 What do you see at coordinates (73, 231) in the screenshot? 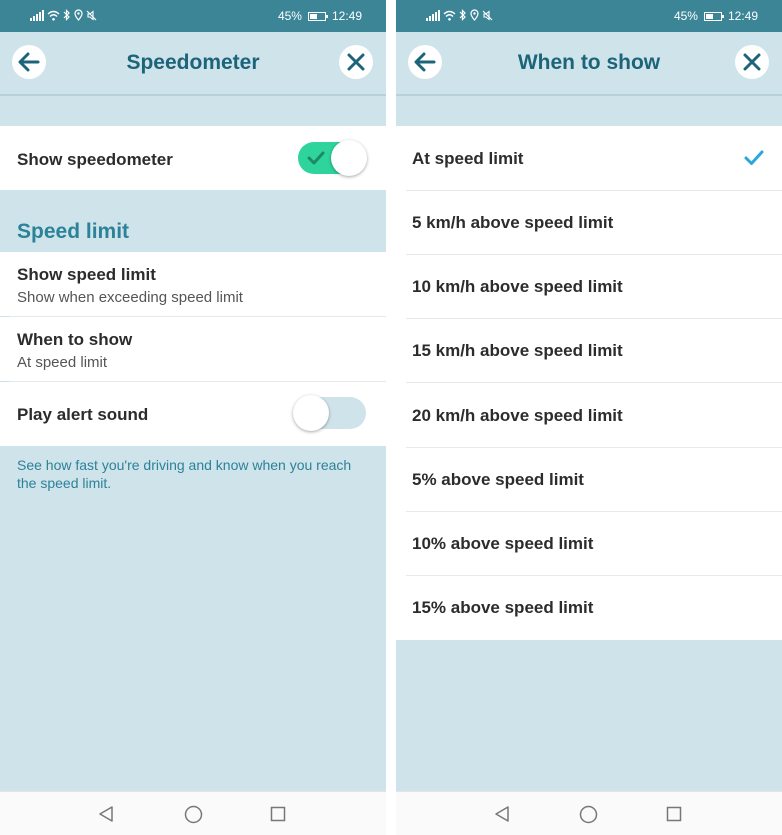
I see `section-title: Speed limit` at bounding box center [73, 231].